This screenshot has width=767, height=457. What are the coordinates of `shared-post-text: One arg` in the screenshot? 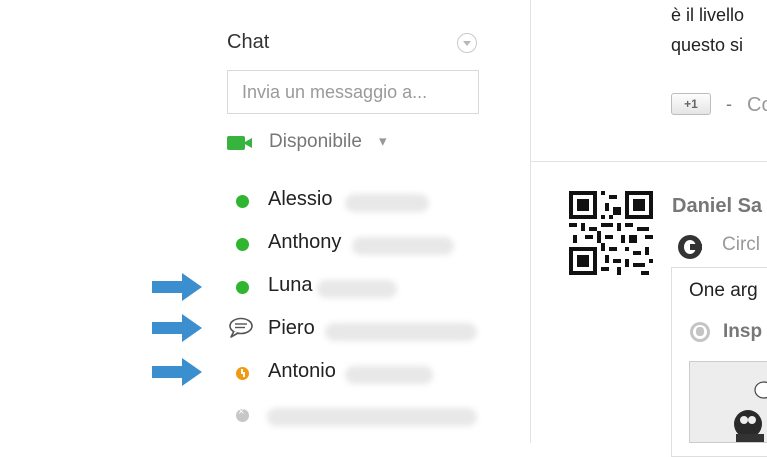 It's located at (723, 290).